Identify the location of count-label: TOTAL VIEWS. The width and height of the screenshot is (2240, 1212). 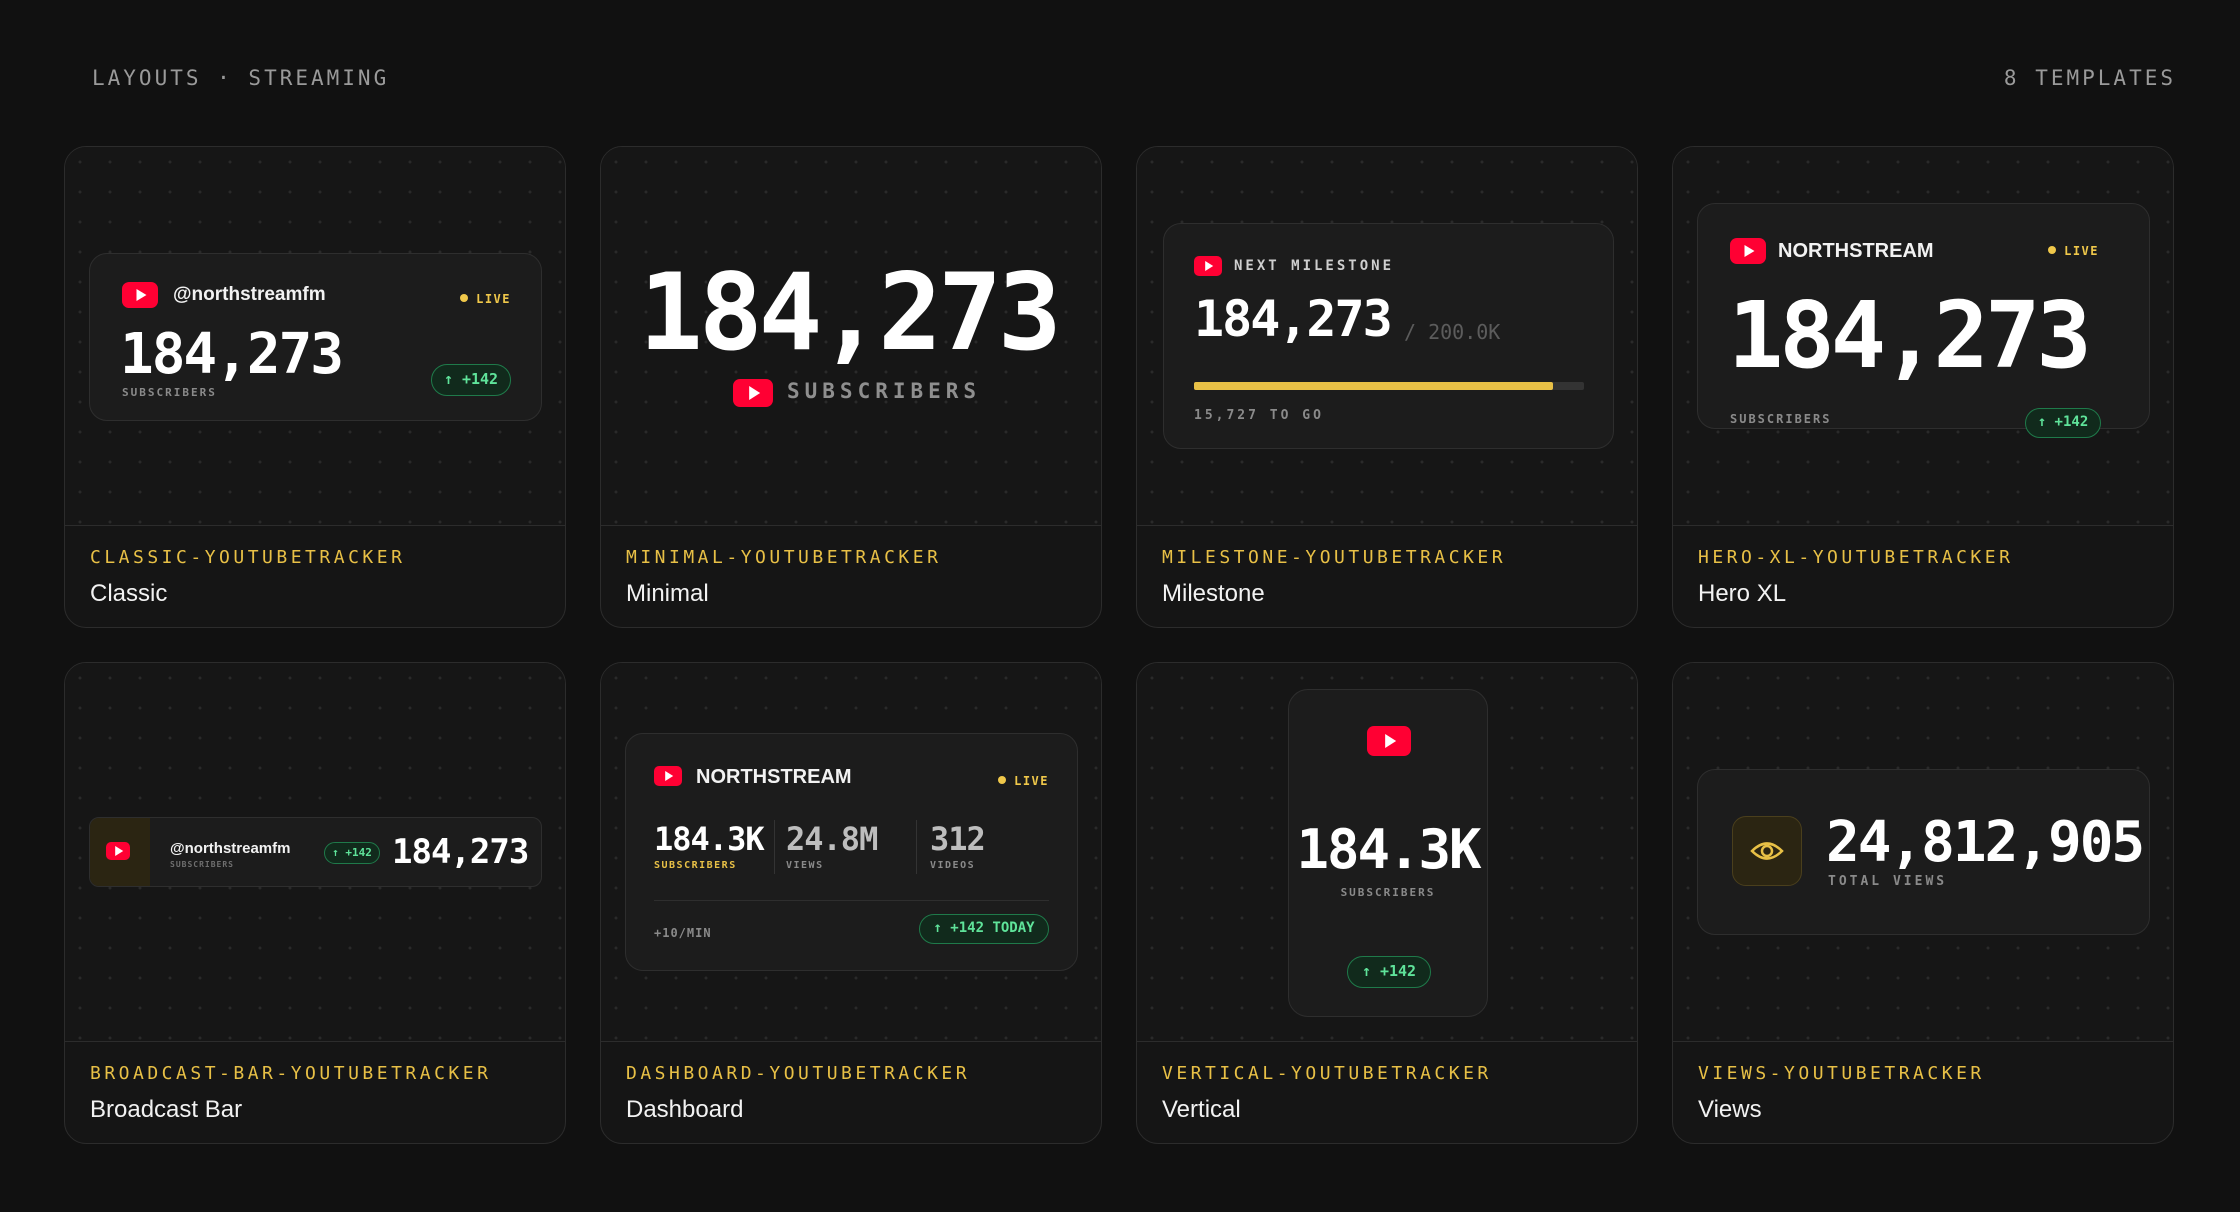
(1888, 881).